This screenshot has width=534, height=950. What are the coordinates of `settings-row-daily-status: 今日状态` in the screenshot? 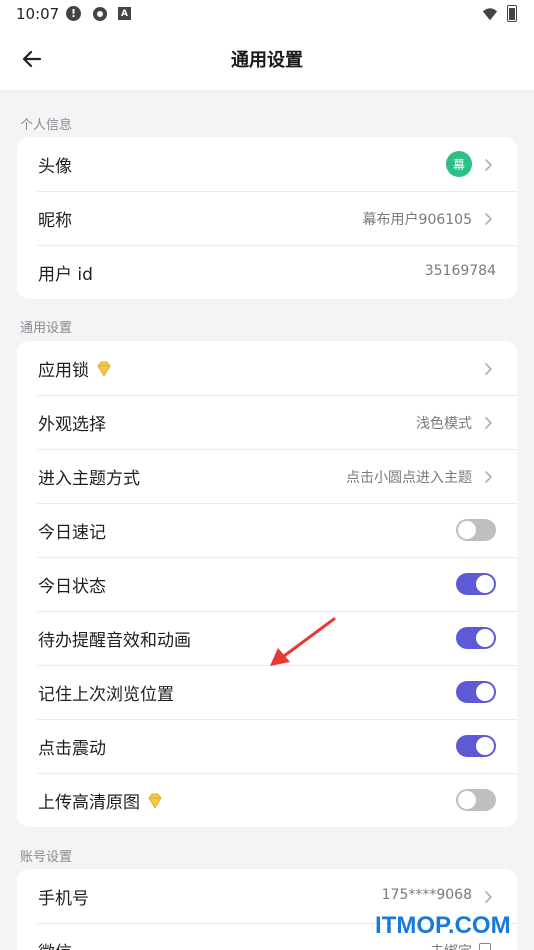 It's located at (267, 584).